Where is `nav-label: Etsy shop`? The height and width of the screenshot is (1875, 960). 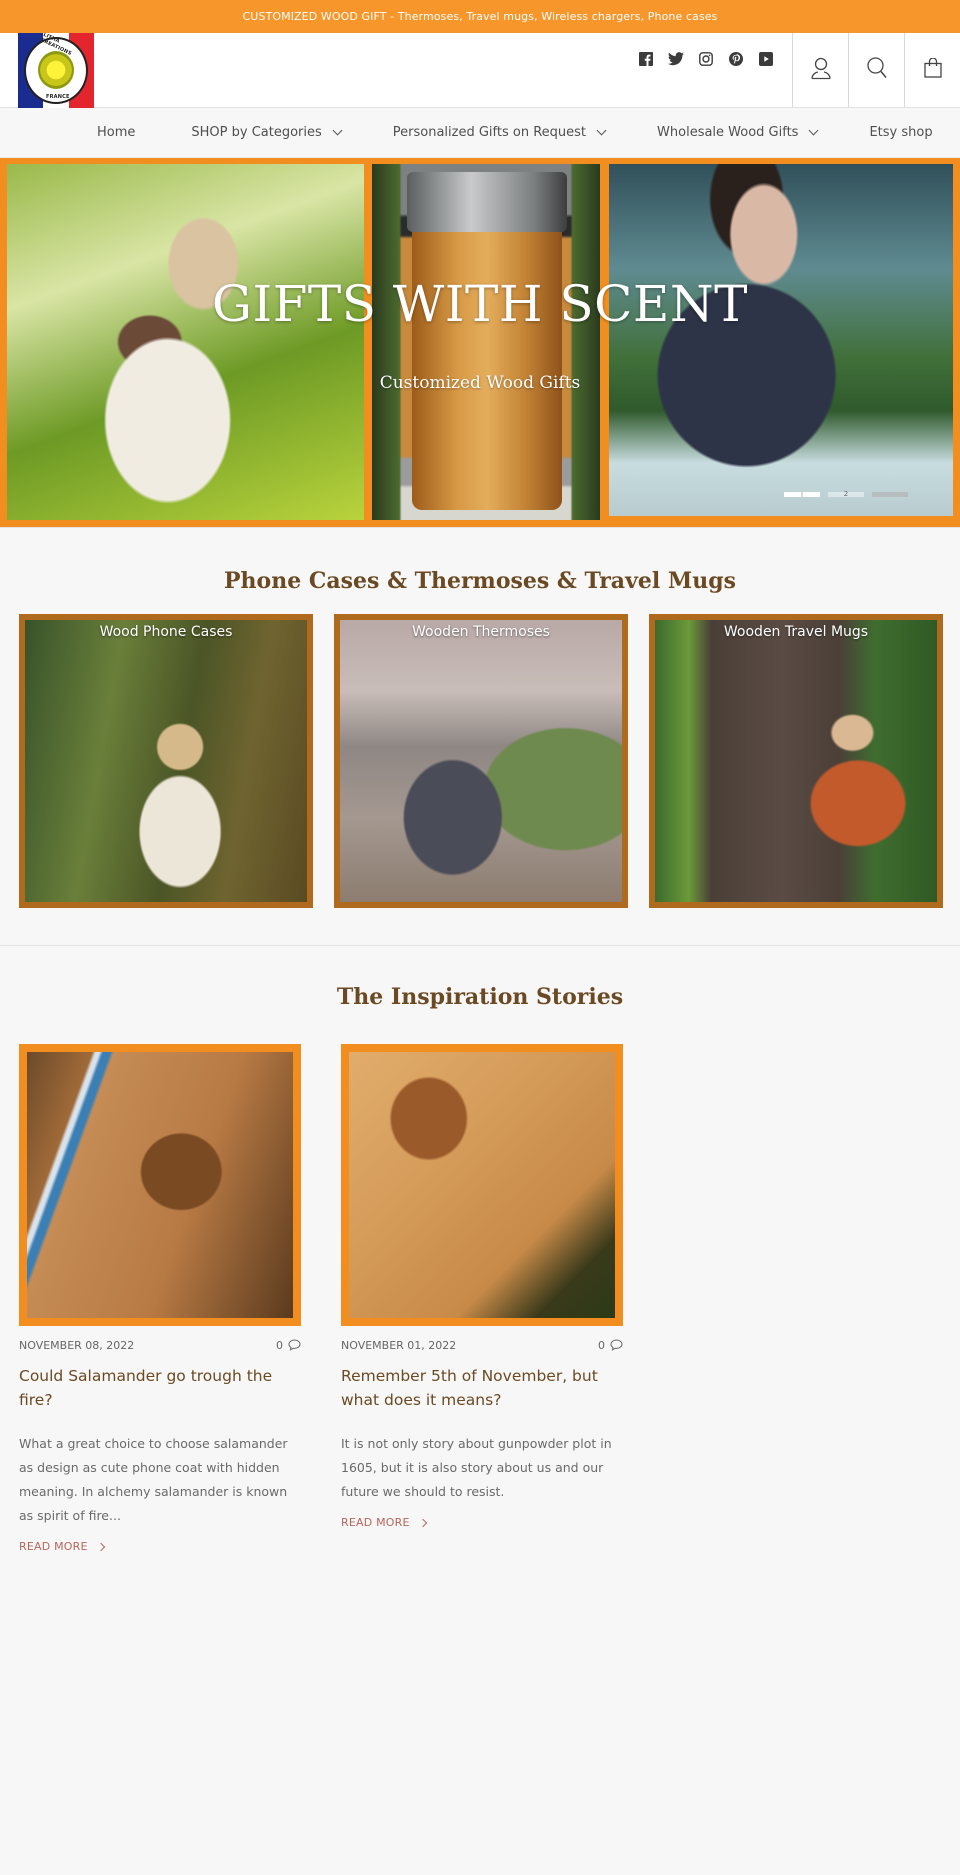 nav-label: Etsy shop is located at coordinates (901, 132).